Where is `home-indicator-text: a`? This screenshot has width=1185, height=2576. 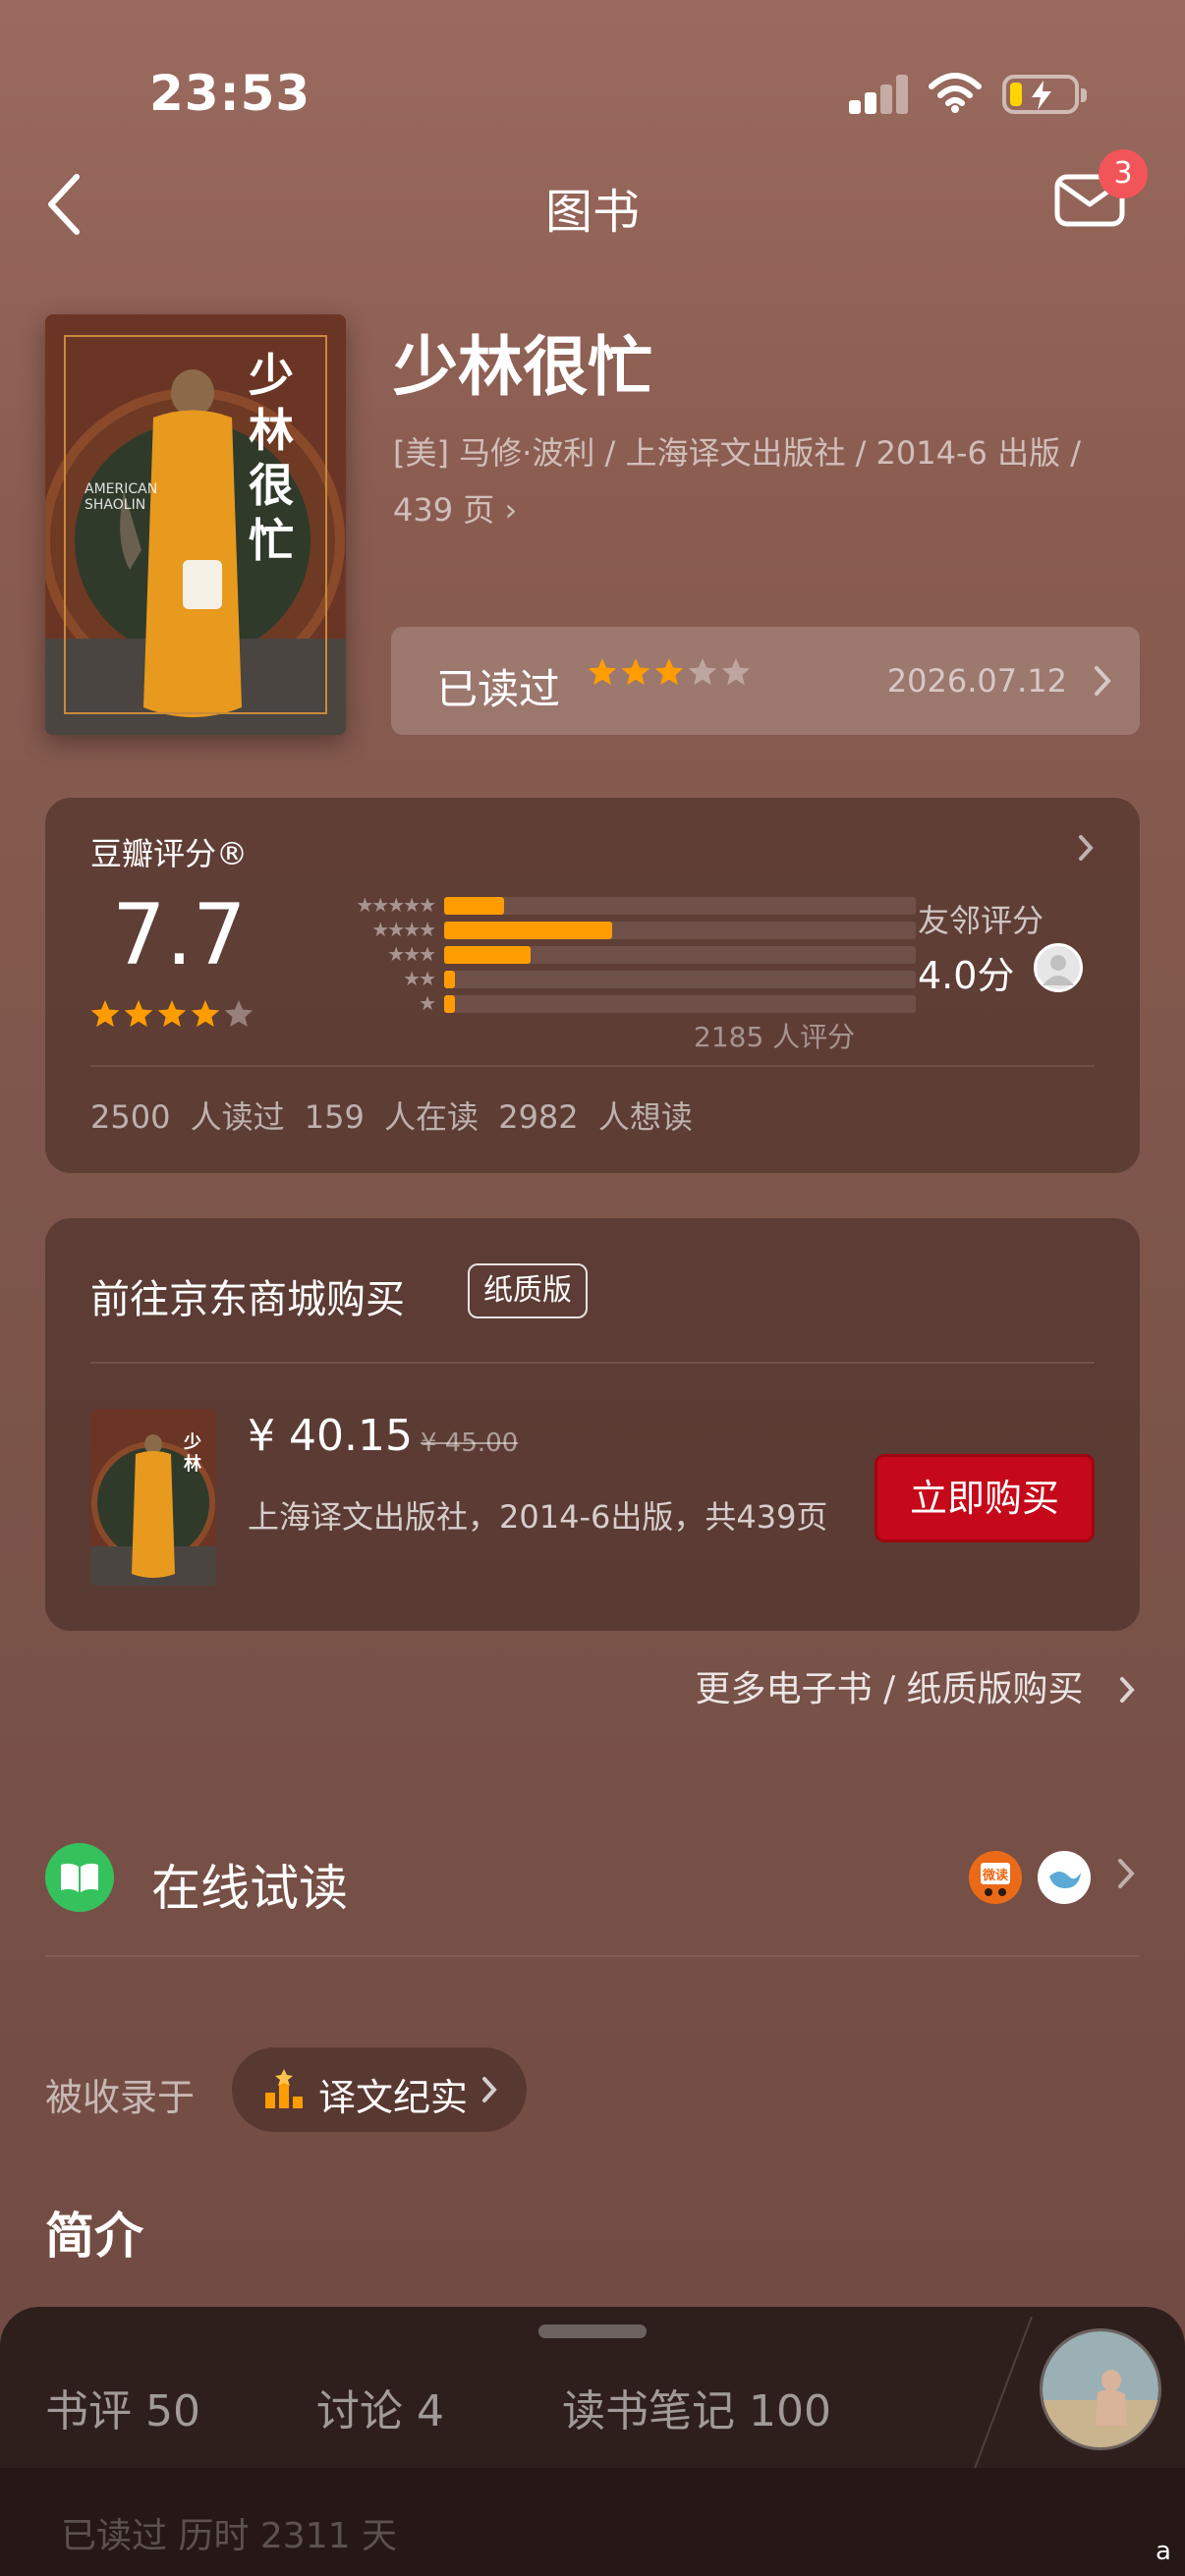 home-indicator-text: a is located at coordinates (1164, 2551).